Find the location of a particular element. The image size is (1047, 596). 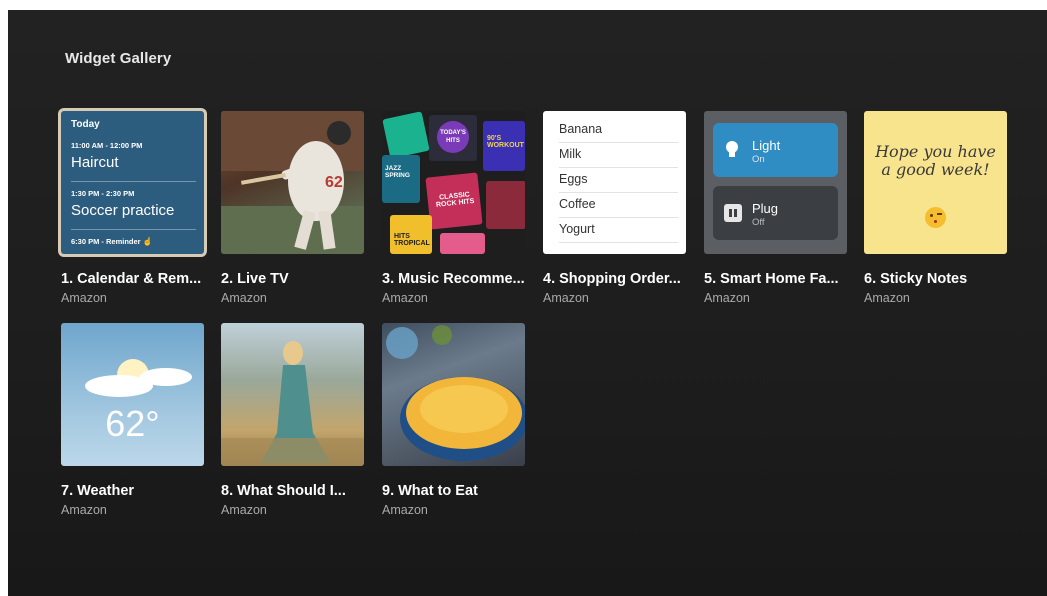

device-card-light: Light On is located at coordinates (775, 150).